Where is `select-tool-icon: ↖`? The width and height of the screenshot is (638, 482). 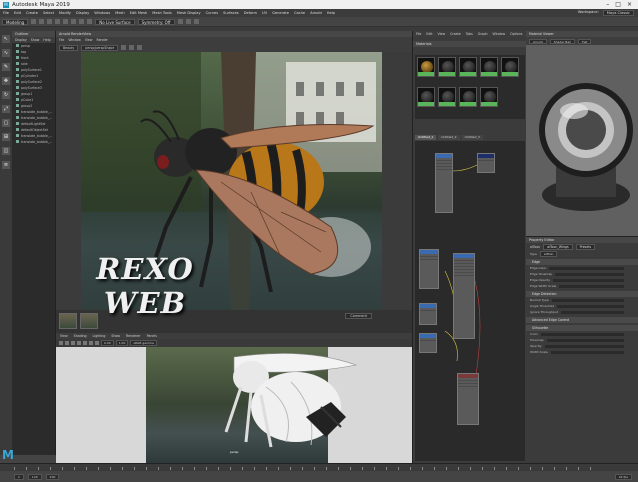
select-tool-icon: ↖ is located at coordinates (6, 39).